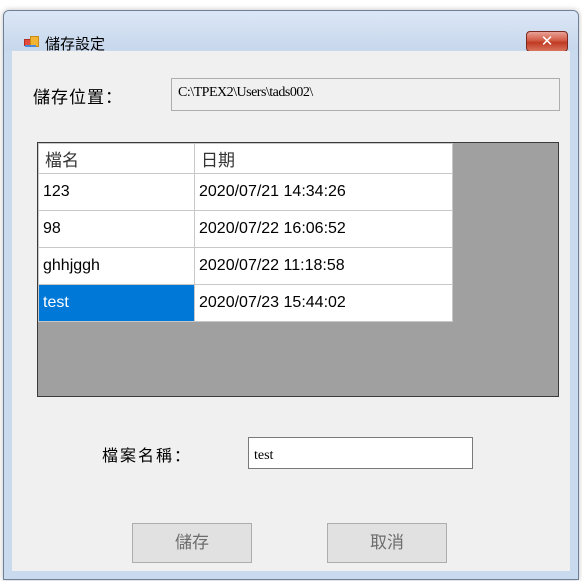 The image size is (582, 581). I want to click on filename-label: 檔案名稱：, so click(147, 455).